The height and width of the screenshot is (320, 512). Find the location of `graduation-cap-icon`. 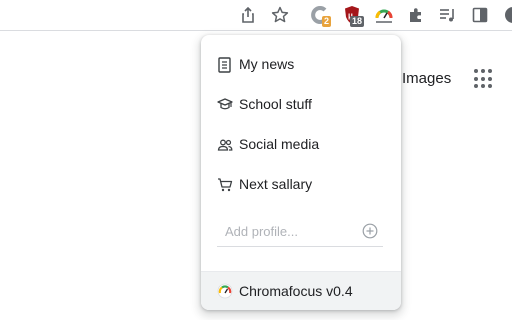

graduation-cap-icon is located at coordinates (225, 105).